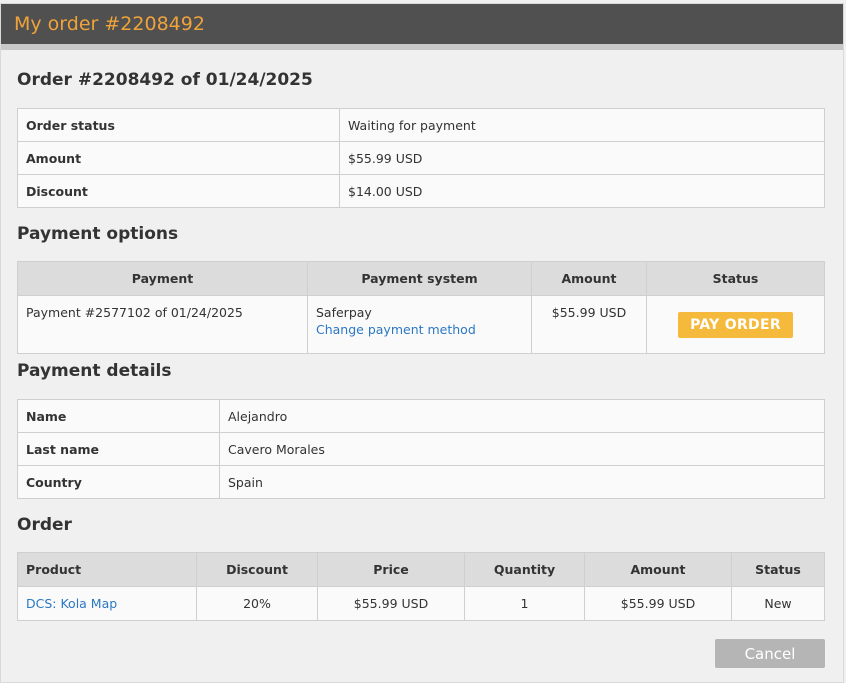 This screenshot has height=683, width=846. I want to click on amount-cell: $55.99 USD, so click(658, 603).